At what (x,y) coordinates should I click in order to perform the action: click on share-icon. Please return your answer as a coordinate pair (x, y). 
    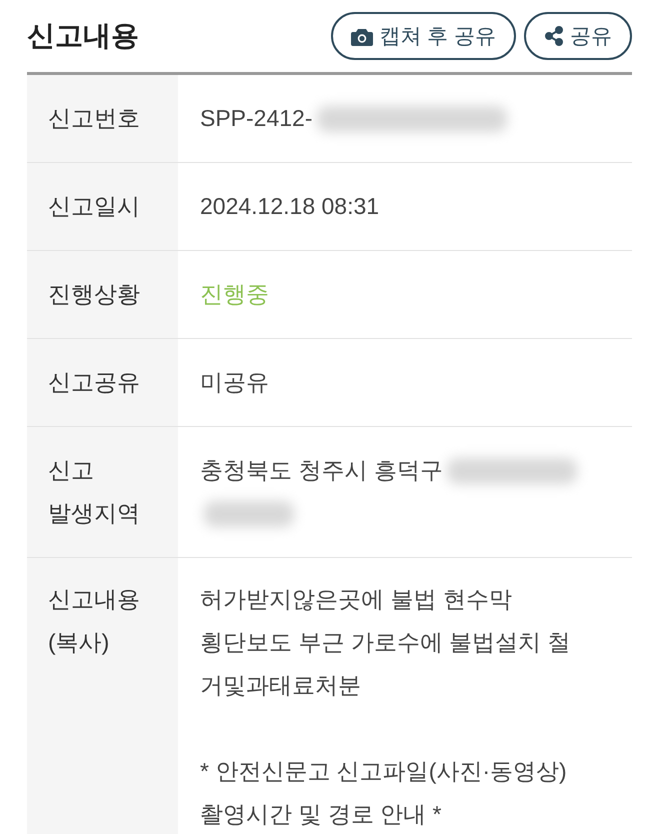
    Looking at the image, I should click on (554, 36).